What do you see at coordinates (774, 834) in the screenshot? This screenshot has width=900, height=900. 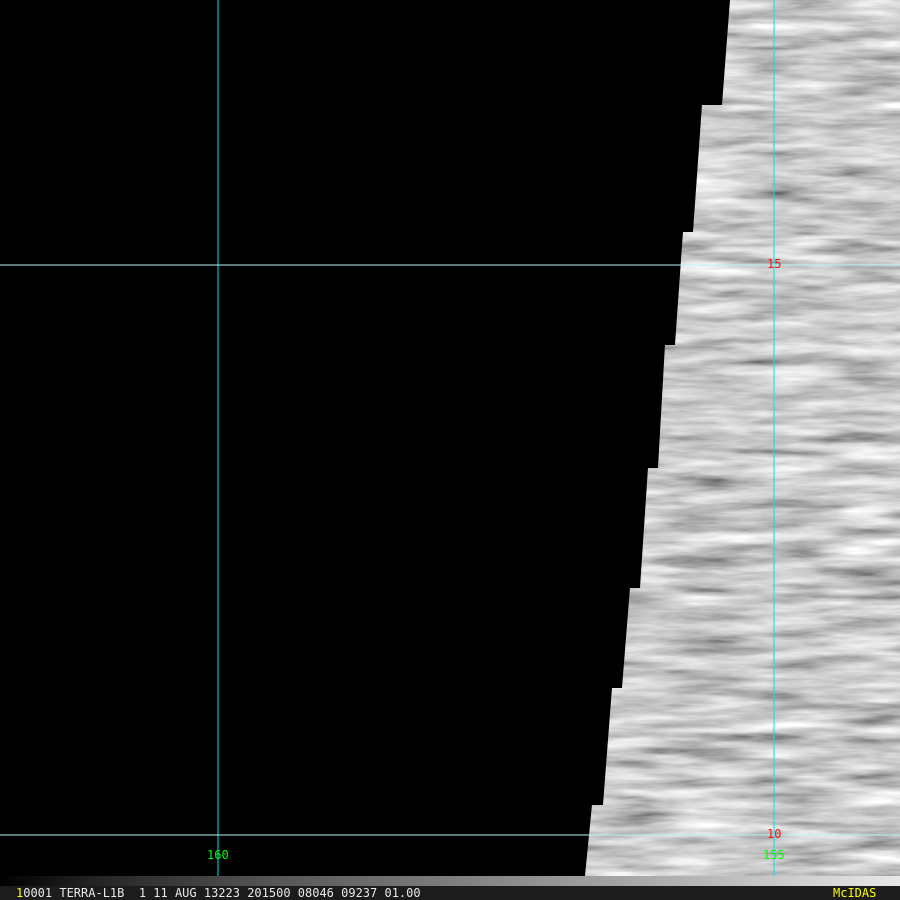 I see `lat-label-10: 10` at bounding box center [774, 834].